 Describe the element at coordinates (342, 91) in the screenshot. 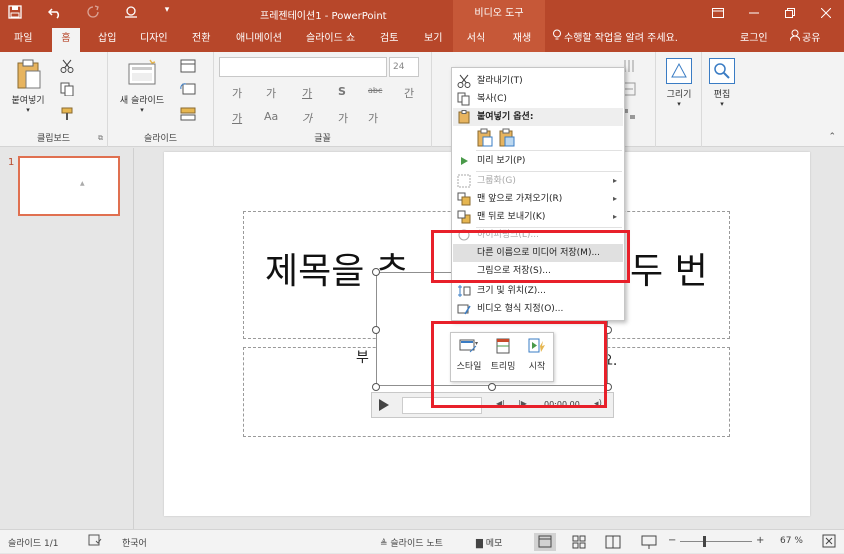

I see `shadow-button: S` at that location.